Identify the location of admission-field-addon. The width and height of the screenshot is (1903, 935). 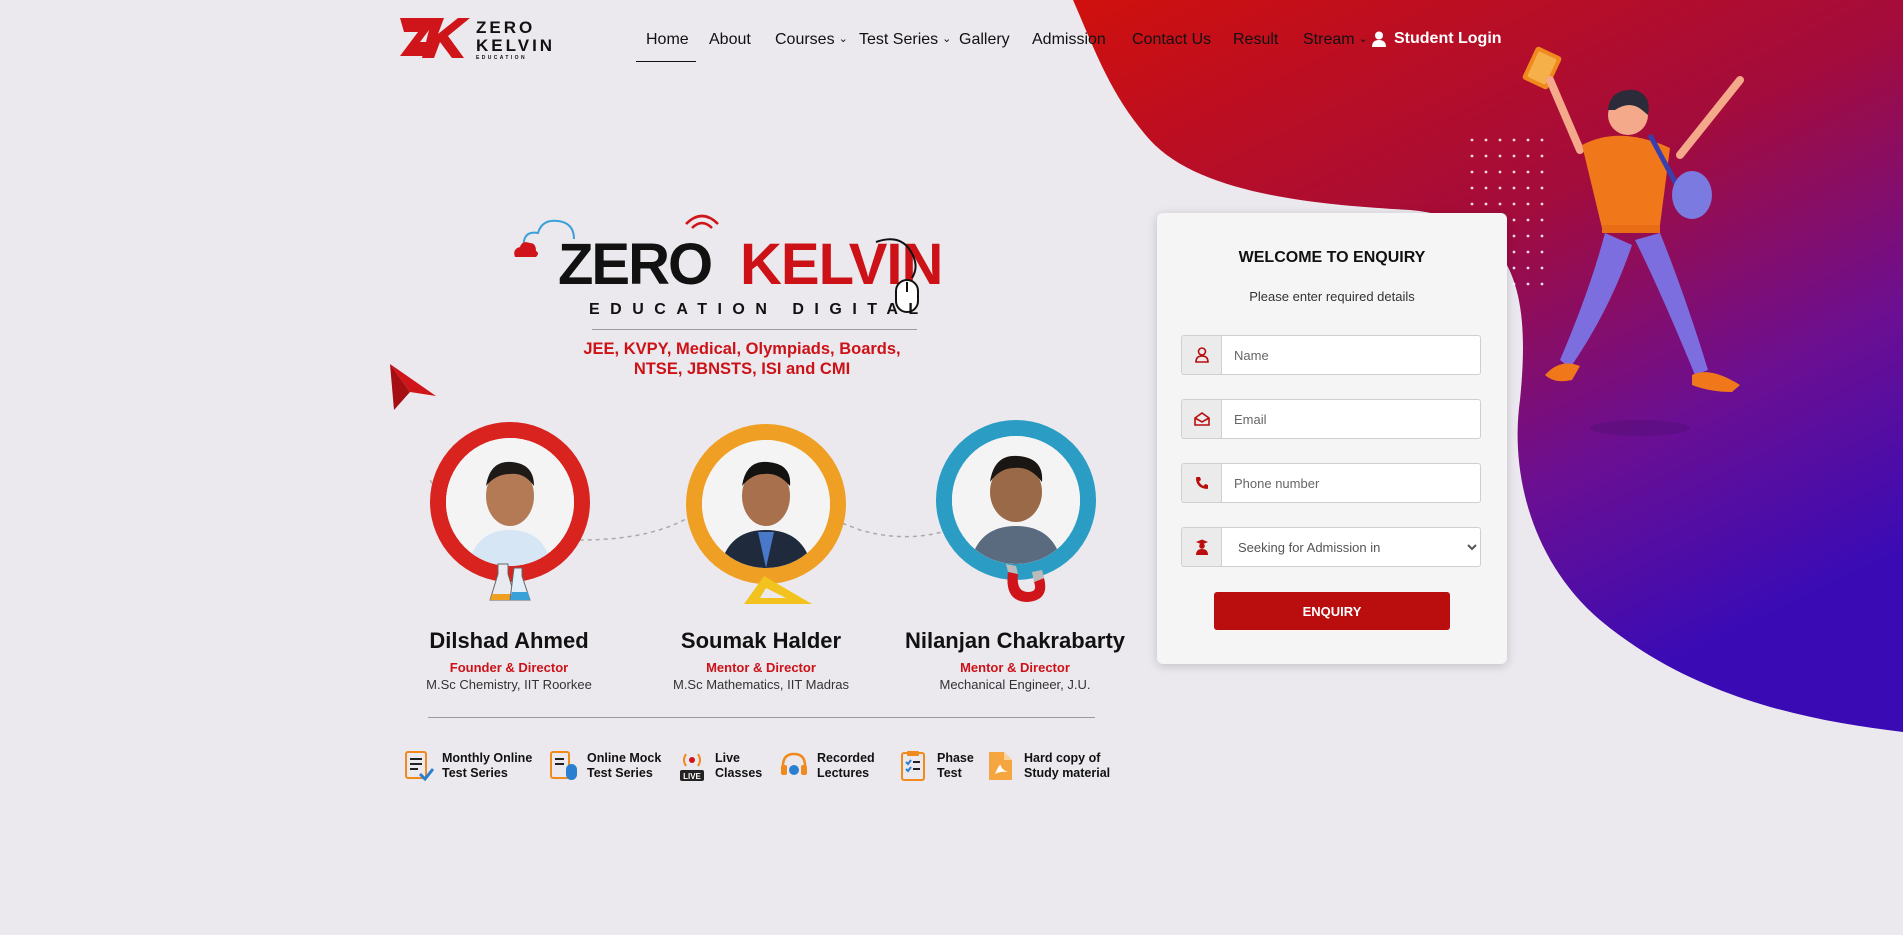
(1201, 547).